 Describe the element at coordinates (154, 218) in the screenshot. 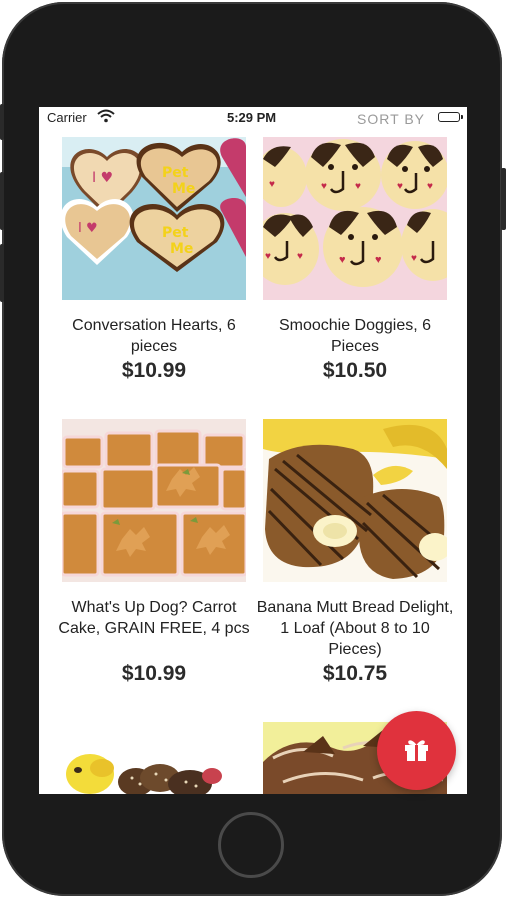

I see `heart-cookies-image: I ♥ Pet Me I ♥ Pet Me` at that location.